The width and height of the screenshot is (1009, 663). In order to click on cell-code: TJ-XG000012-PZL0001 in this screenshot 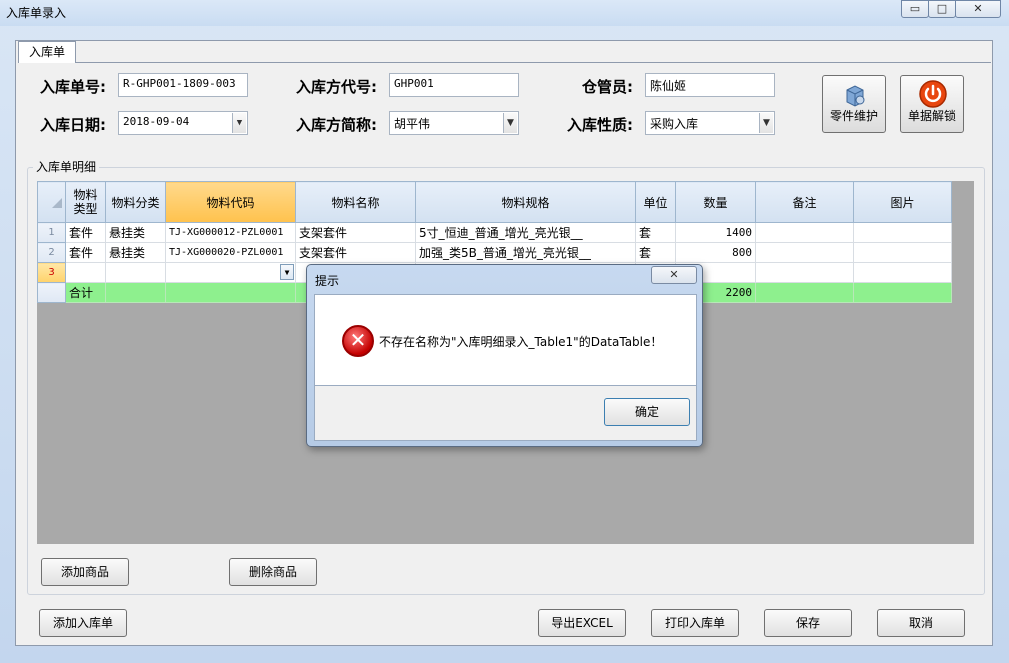, I will do `click(230, 232)`.